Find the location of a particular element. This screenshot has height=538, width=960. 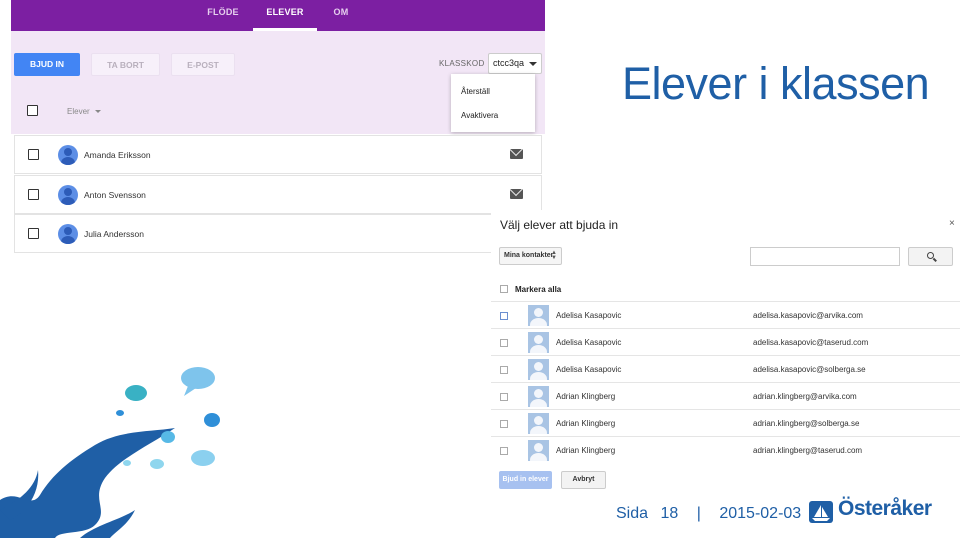

class-code-select: ctcc3qa is located at coordinates (515, 63).